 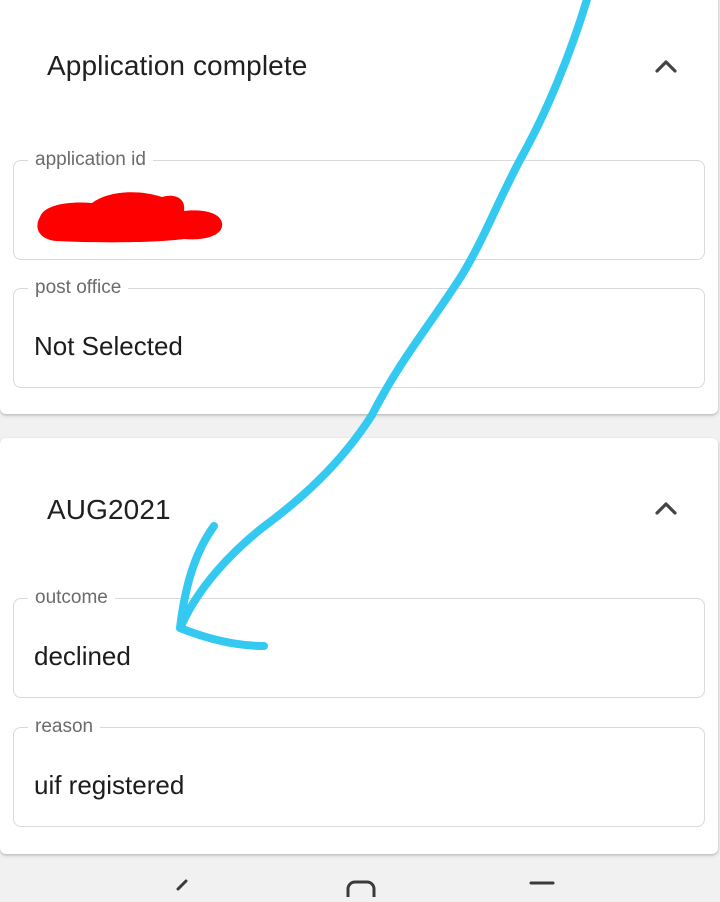 I want to click on month-outcome-header: AUG2021, so click(x=359, y=510).